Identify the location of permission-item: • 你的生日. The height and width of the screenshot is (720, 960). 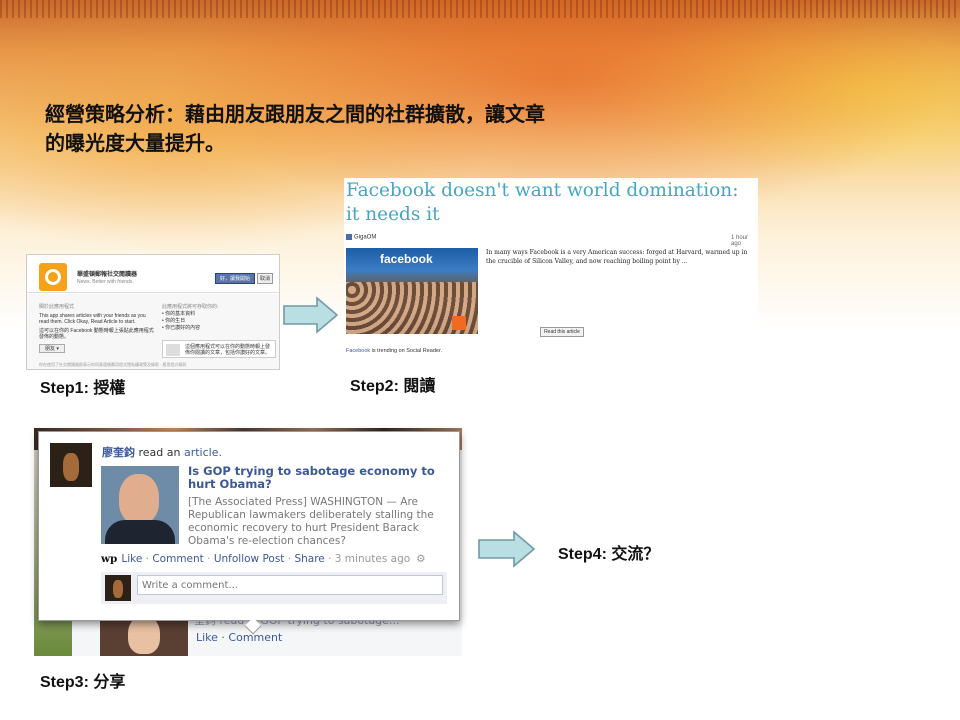
(174, 321).